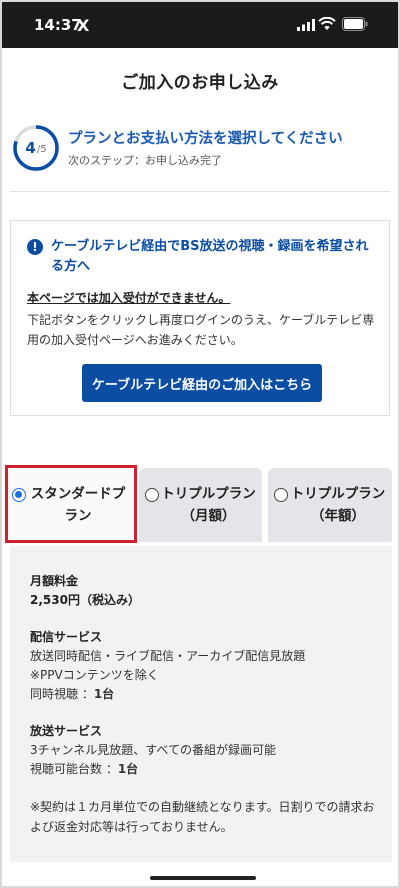 This screenshot has width=400, height=888. What do you see at coordinates (129, 298) in the screenshot?
I see `notice-subtitle: 本ページでは加入受付ができません。` at bounding box center [129, 298].